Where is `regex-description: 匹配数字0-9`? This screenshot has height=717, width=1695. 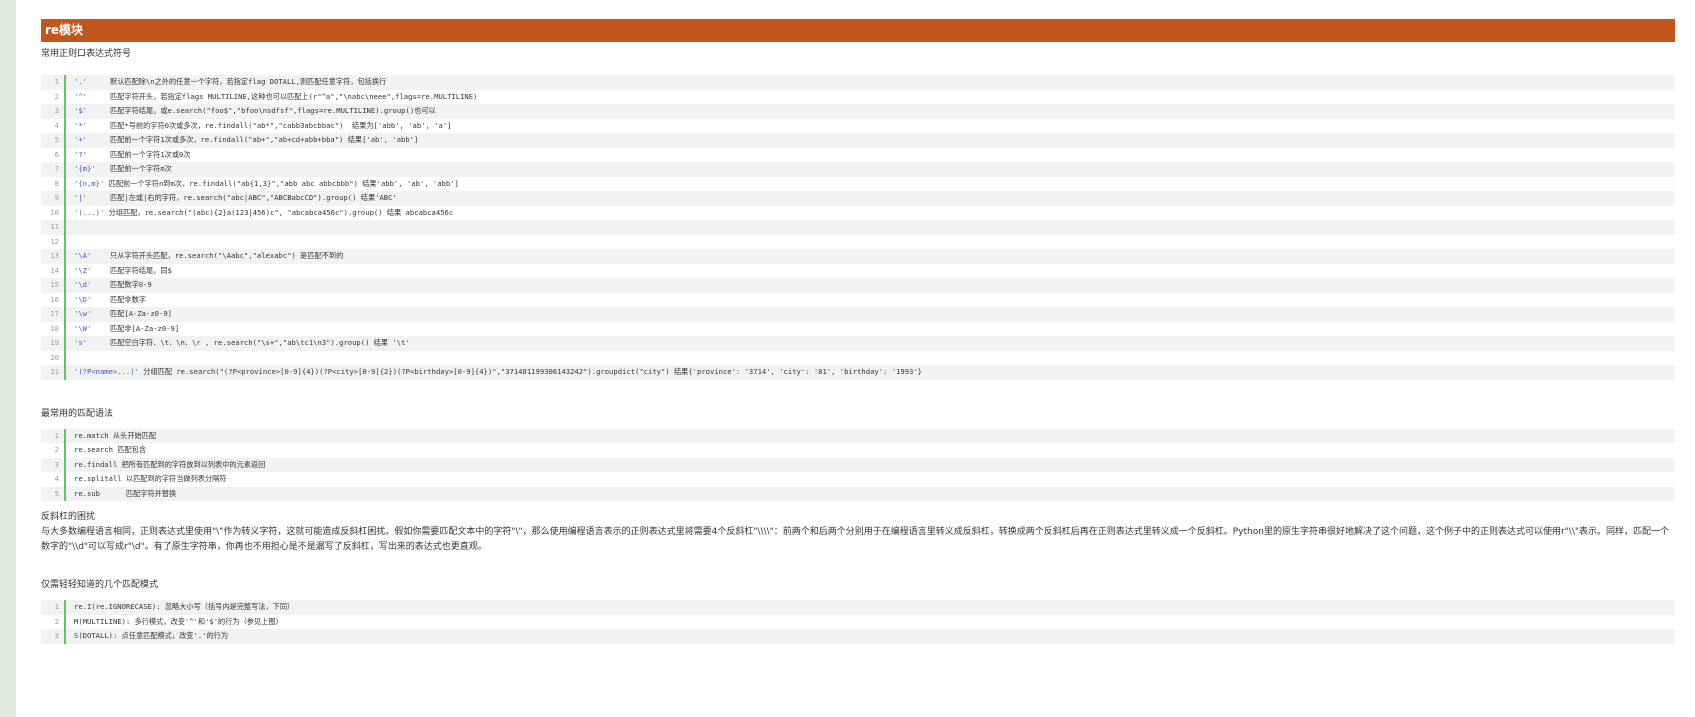 regex-description: 匹配数字0-9 is located at coordinates (131, 284).